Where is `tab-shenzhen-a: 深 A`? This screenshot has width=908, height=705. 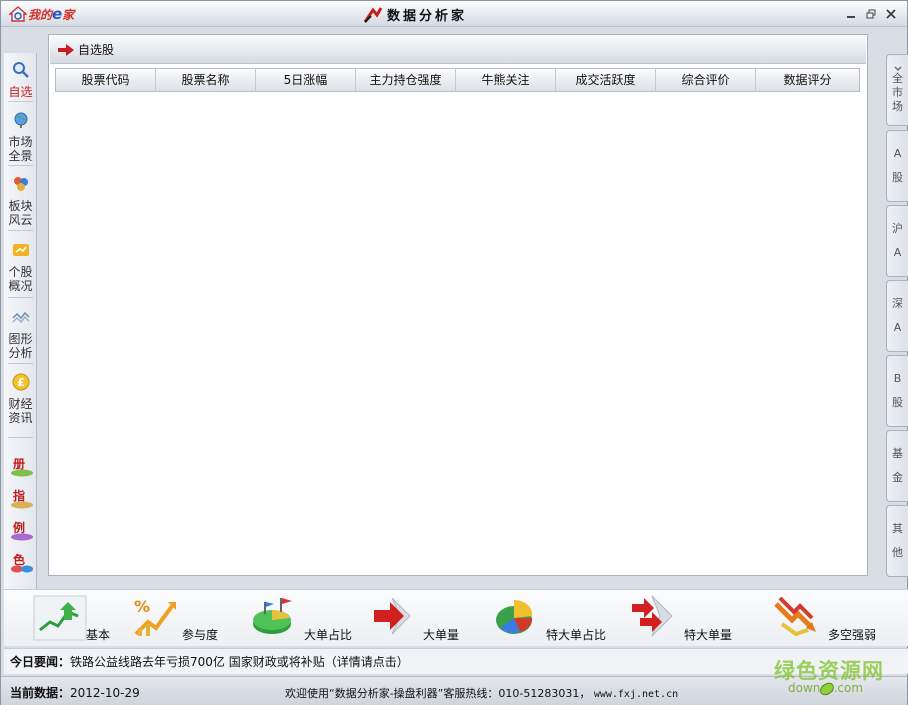
tab-shenzhen-a: 深 A is located at coordinates (897, 316).